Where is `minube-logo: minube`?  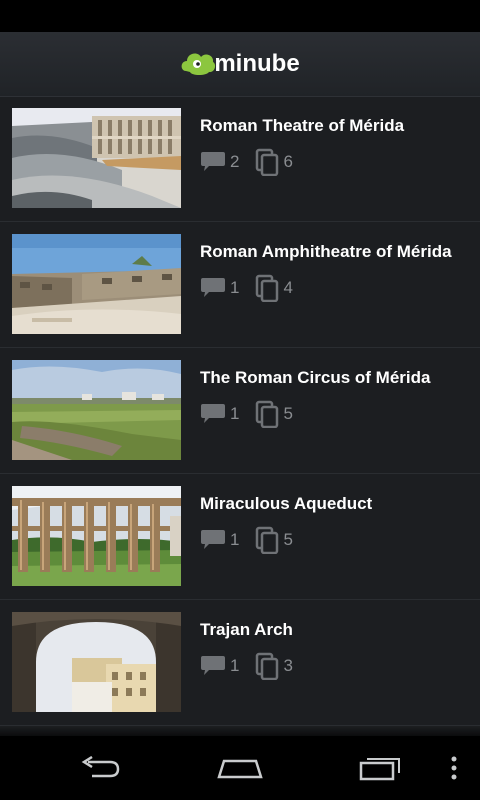 minube-logo: minube is located at coordinates (240, 64).